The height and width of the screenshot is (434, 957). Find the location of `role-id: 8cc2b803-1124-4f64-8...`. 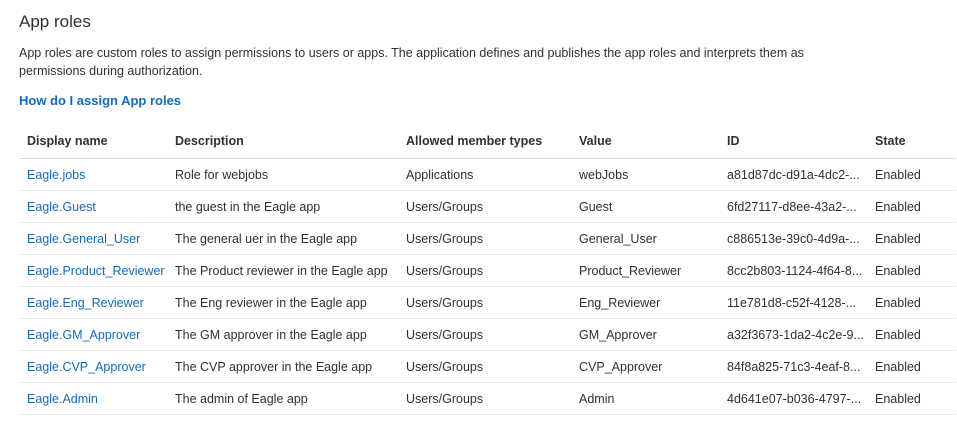

role-id: 8cc2b803-1124-4f64-8... is located at coordinates (793, 270).